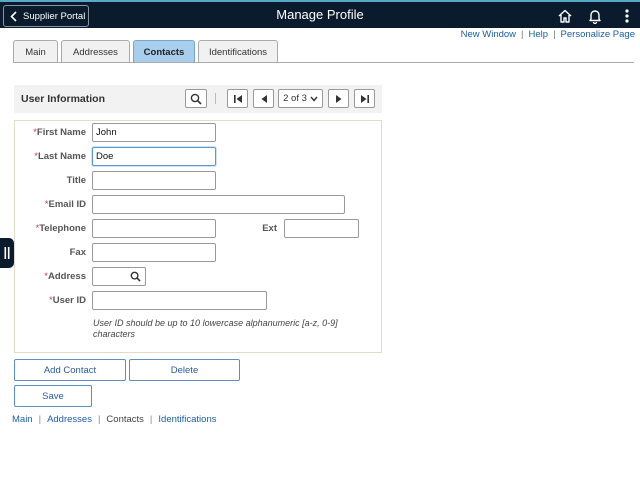 This screenshot has width=640, height=480. Describe the element at coordinates (595, 16) in the screenshot. I see `bell-icon` at that location.